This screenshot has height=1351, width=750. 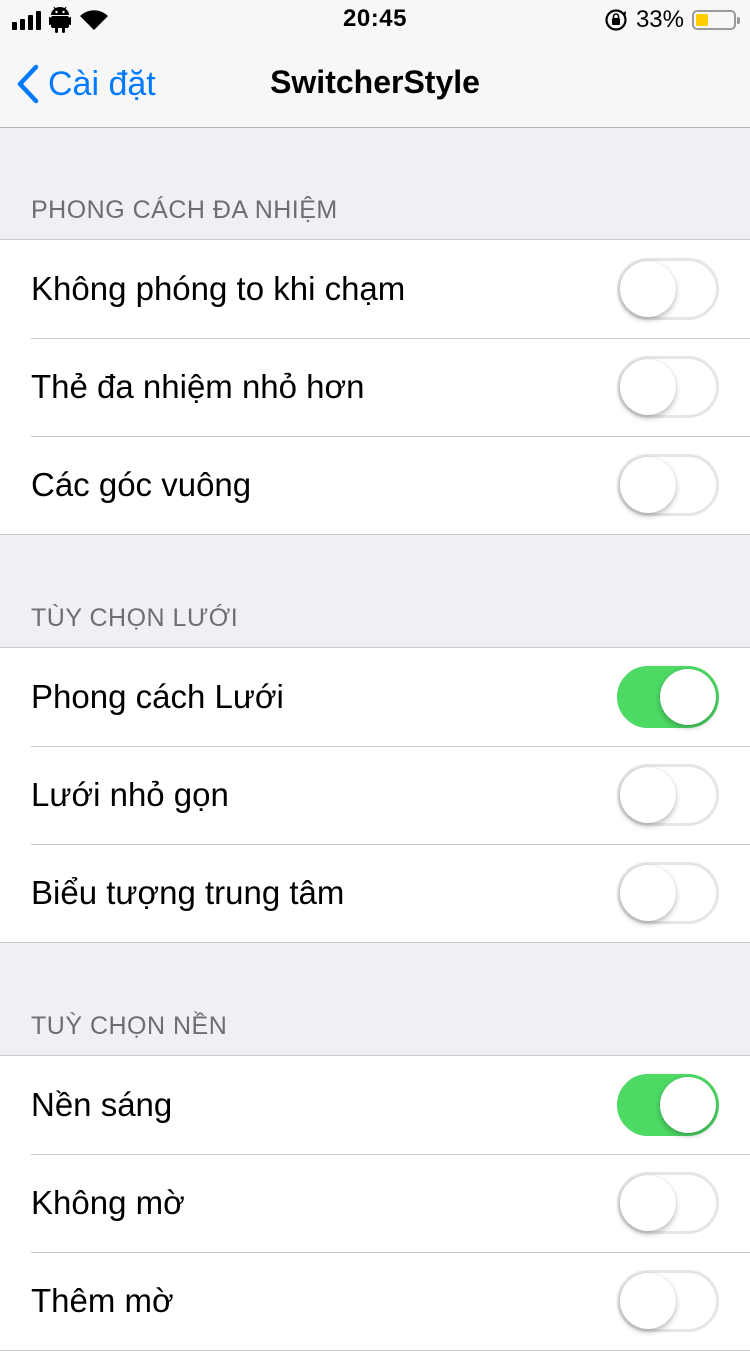 What do you see at coordinates (616, 20) in the screenshot?
I see `rotation-lock-icon` at bounding box center [616, 20].